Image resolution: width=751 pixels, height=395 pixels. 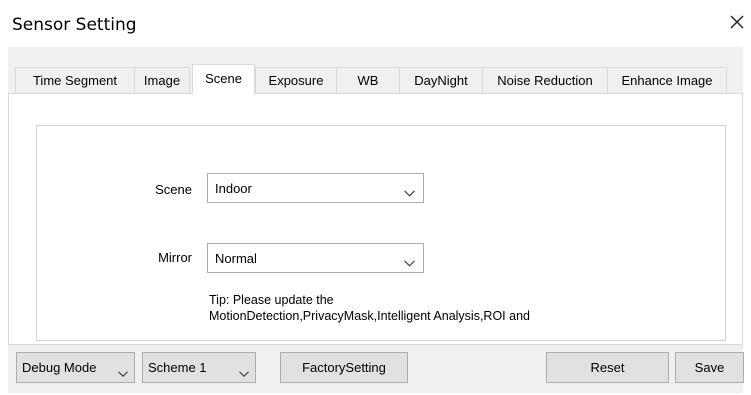 I want to click on tab-label: Enhance Image, so click(x=667, y=80).